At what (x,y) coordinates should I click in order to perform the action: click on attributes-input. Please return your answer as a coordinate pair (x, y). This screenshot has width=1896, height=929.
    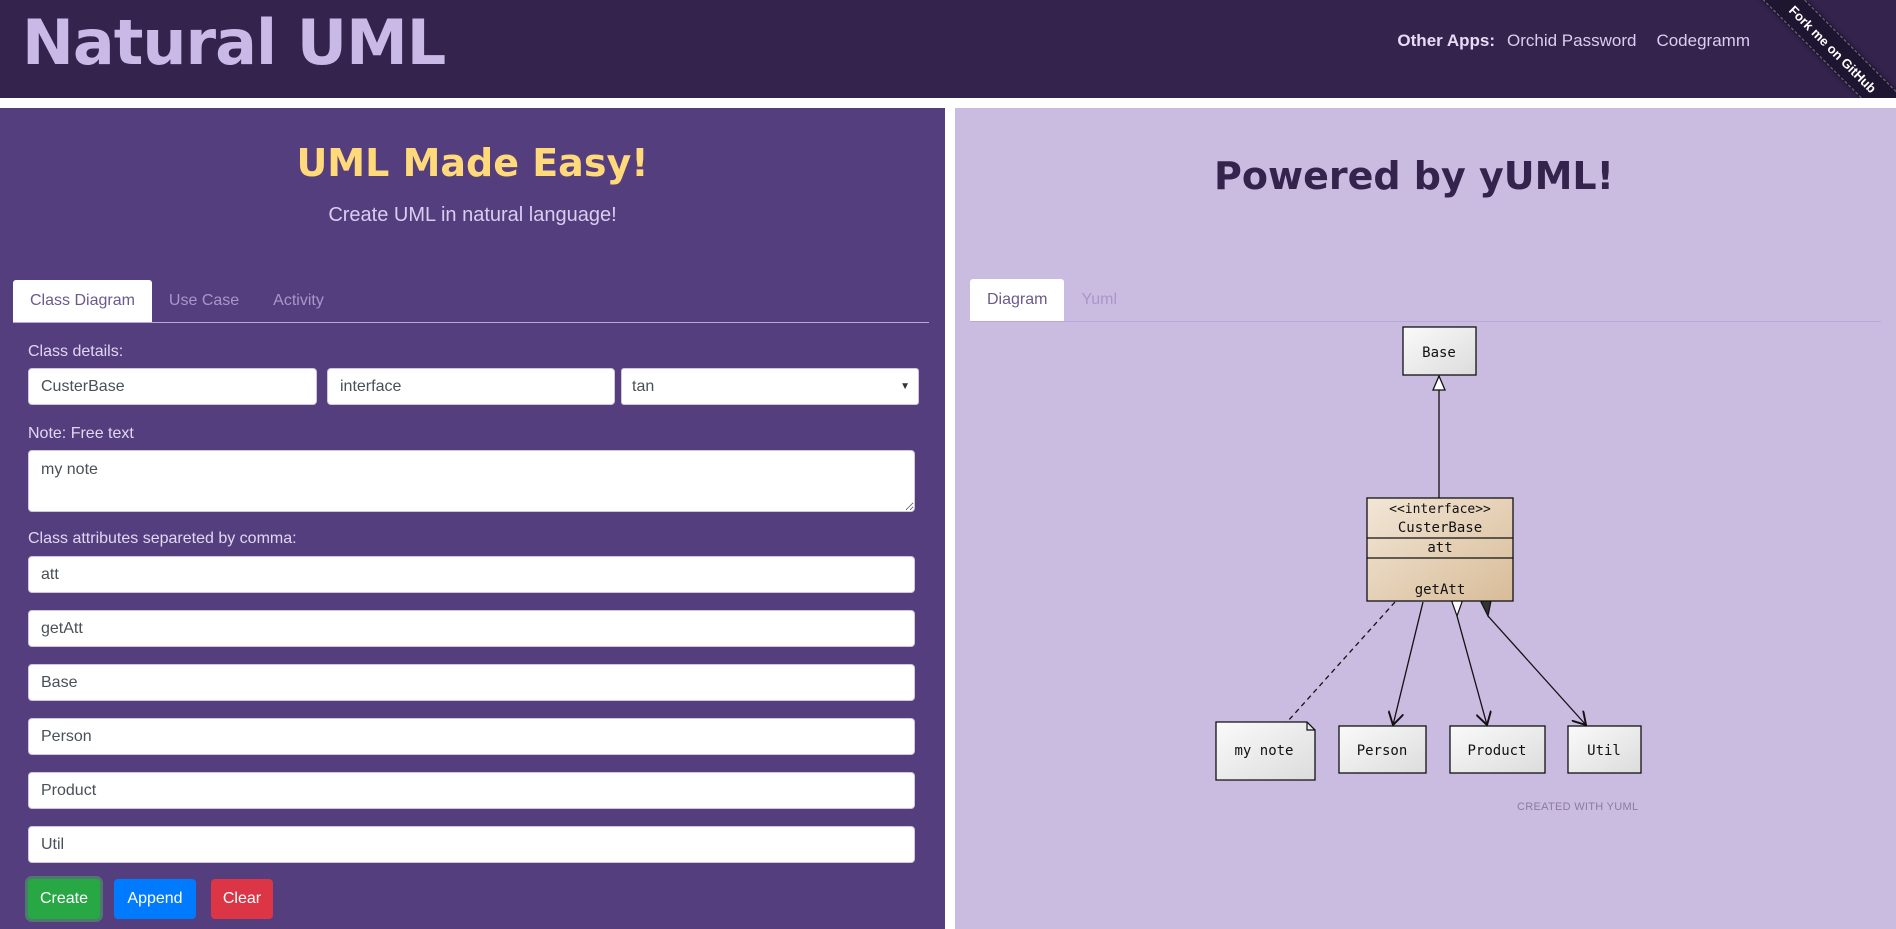
    Looking at the image, I should click on (471, 574).